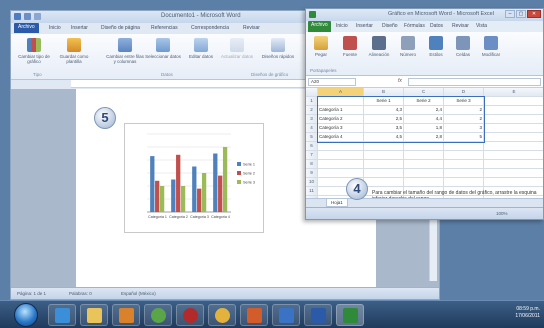 Image resolution: width=544 pixels, height=328 pixels. What do you see at coordinates (312, 173) in the screenshot?
I see `row-number: 9` at bounding box center [312, 173].